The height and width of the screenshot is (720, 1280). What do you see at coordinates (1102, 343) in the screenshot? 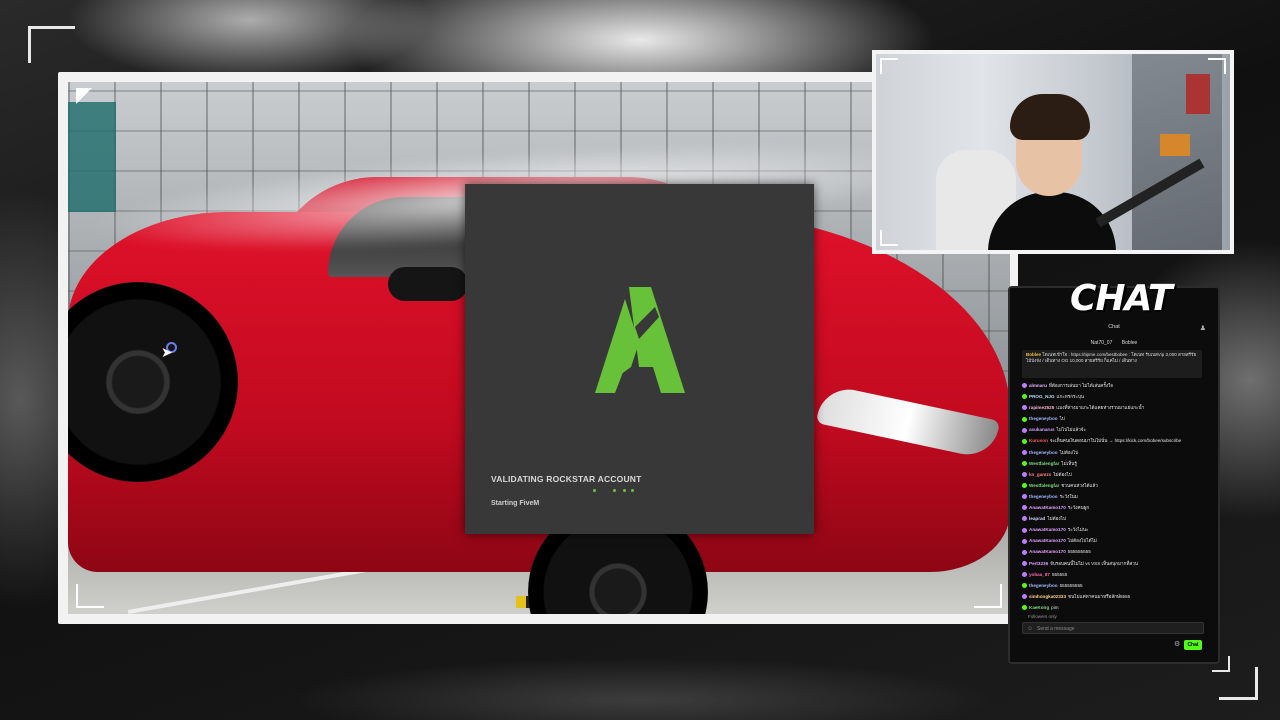
I see `pinned-user: Nat70_07` at bounding box center [1102, 343].